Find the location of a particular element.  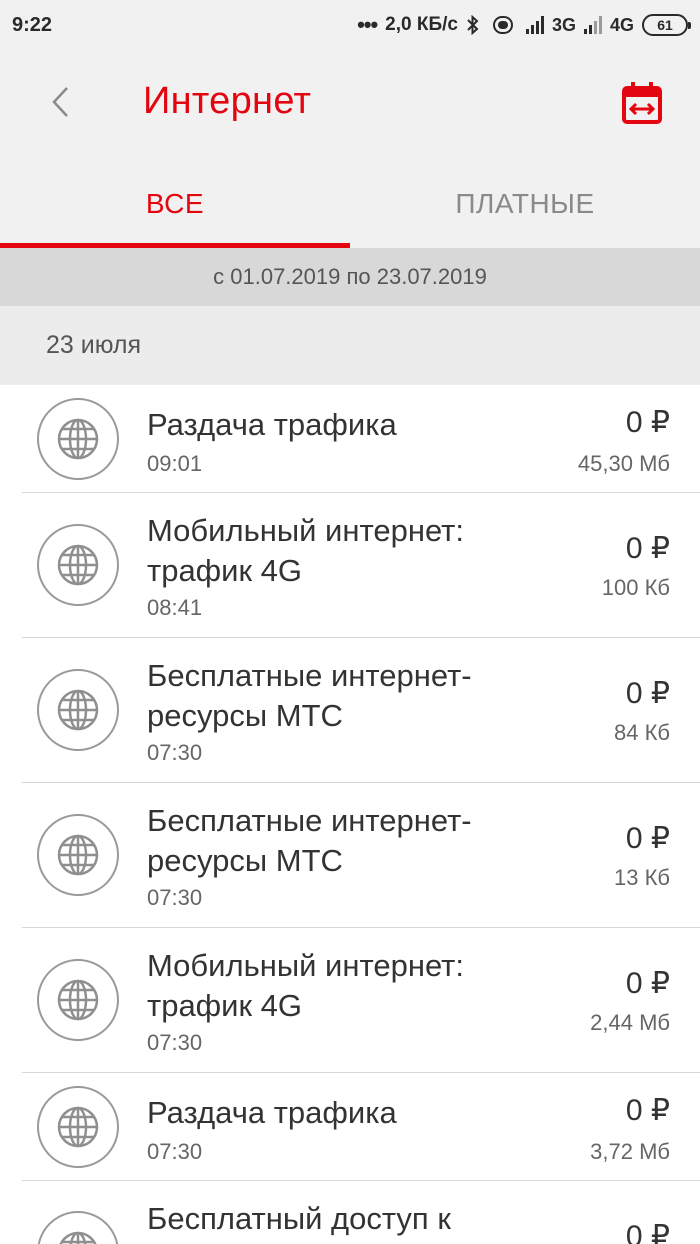

status-speed: 2,0 КБ/с is located at coordinates (421, 24).